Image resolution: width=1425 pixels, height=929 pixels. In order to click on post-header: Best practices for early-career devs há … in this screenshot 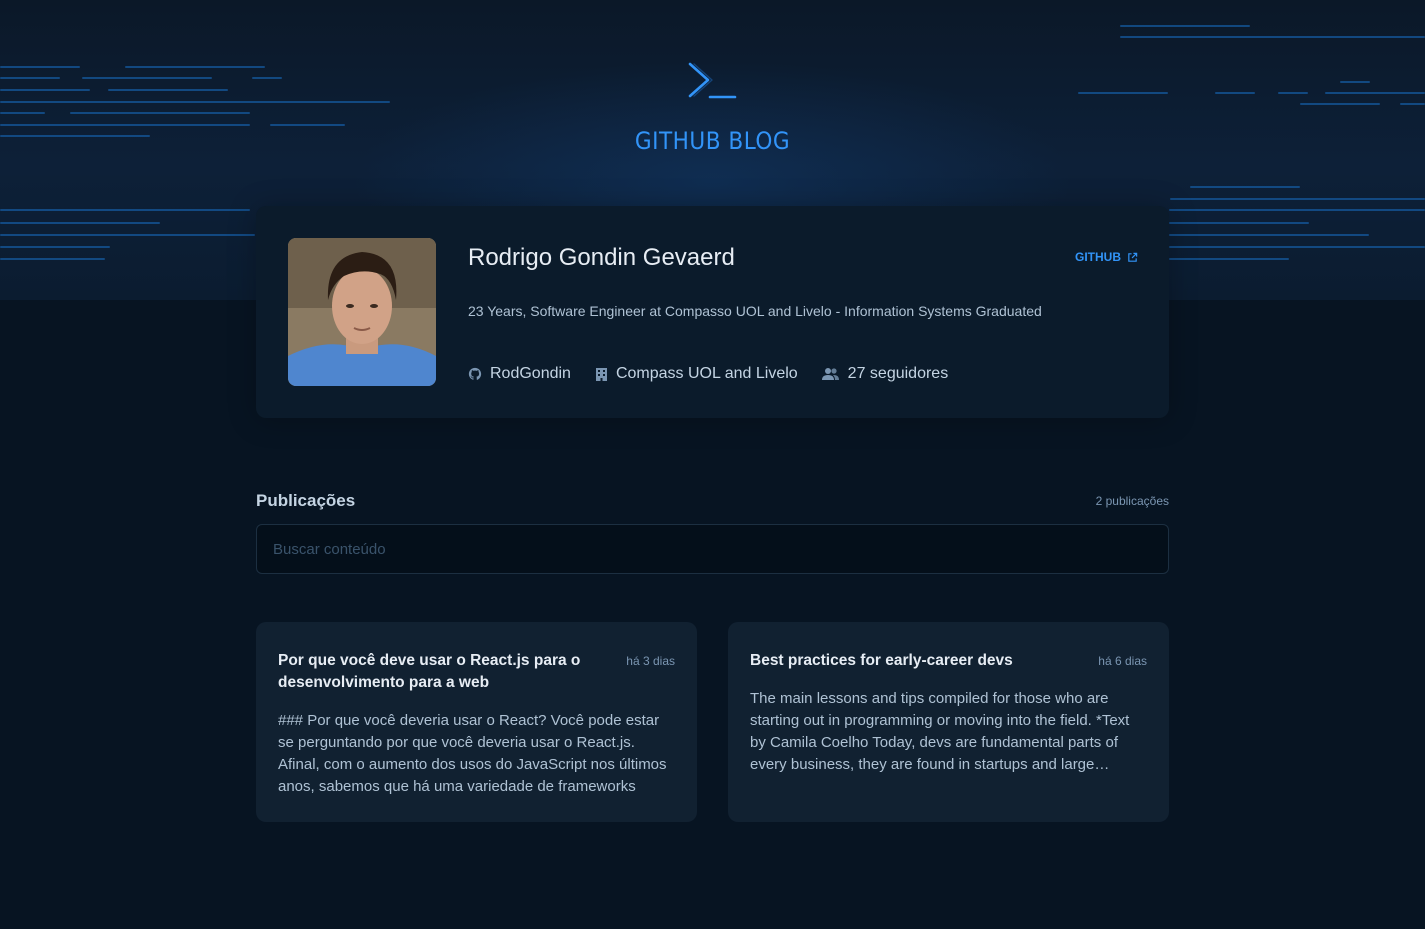, I will do `click(948, 661)`.